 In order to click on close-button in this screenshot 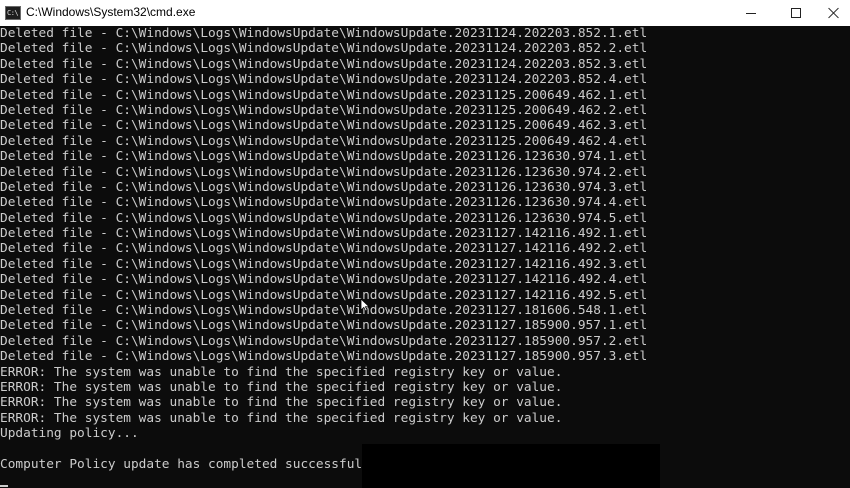, I will do `click(834, 13)`.